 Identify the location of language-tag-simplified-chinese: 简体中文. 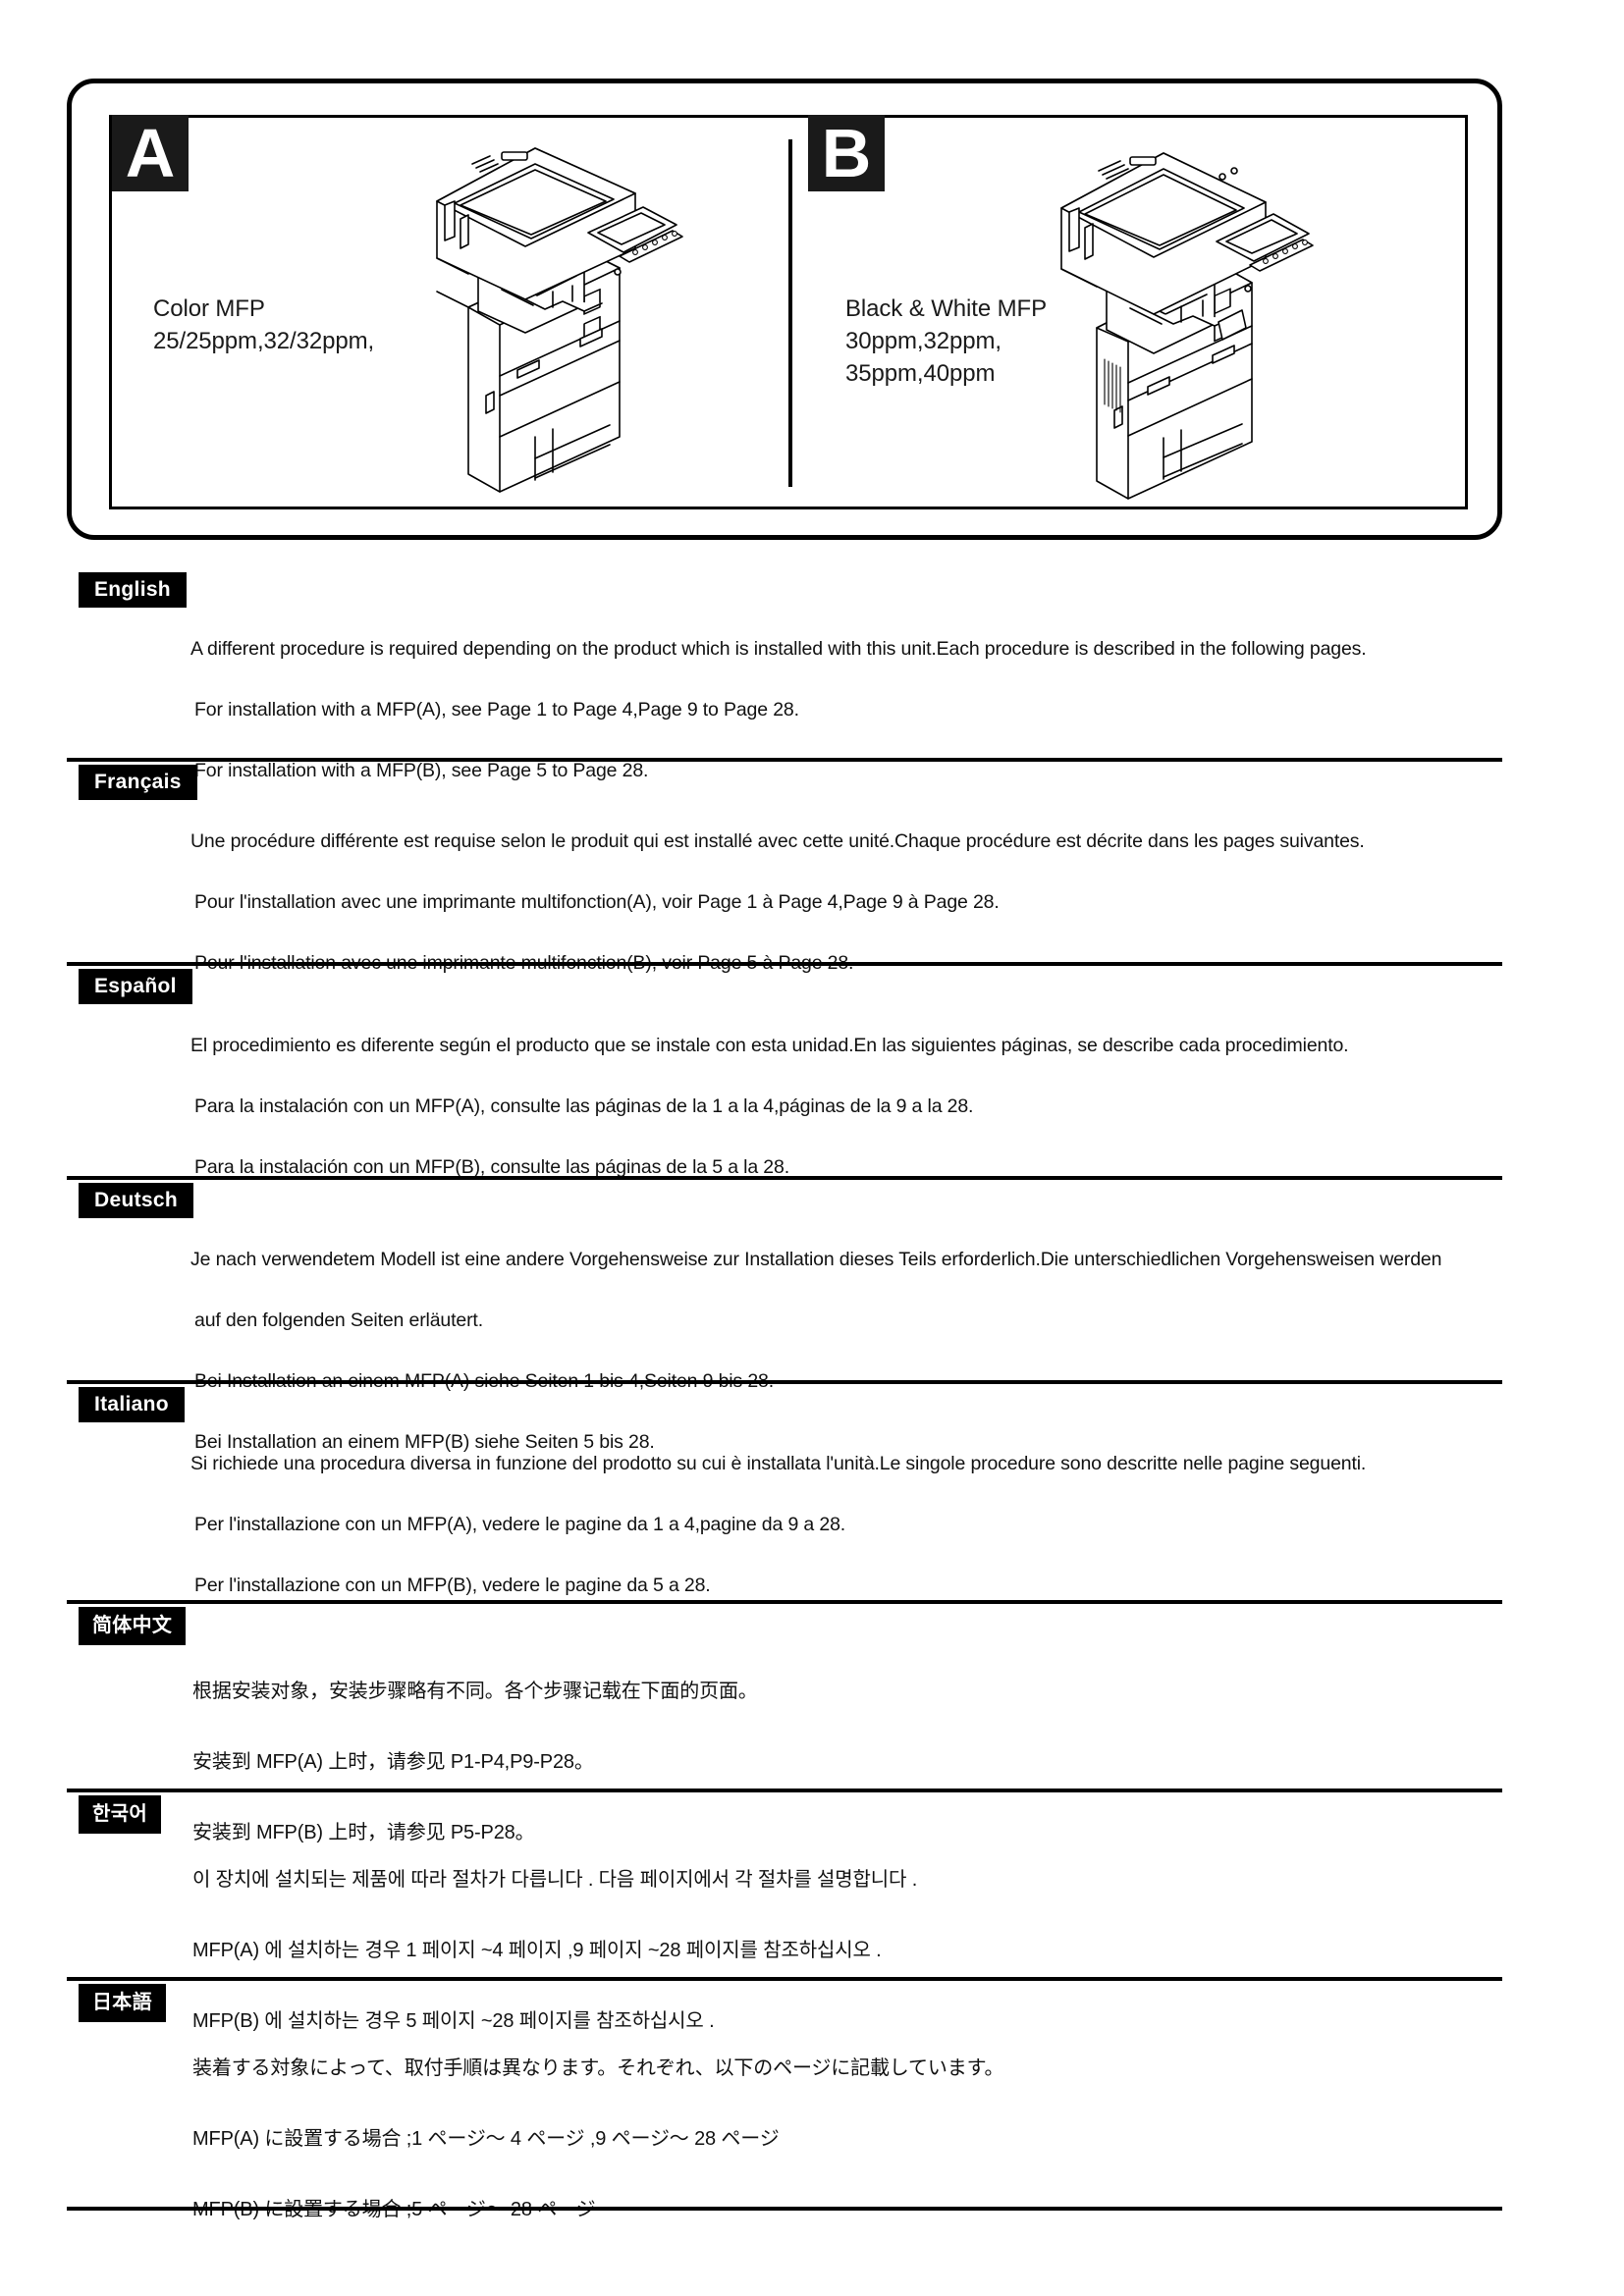
(133, 1626).